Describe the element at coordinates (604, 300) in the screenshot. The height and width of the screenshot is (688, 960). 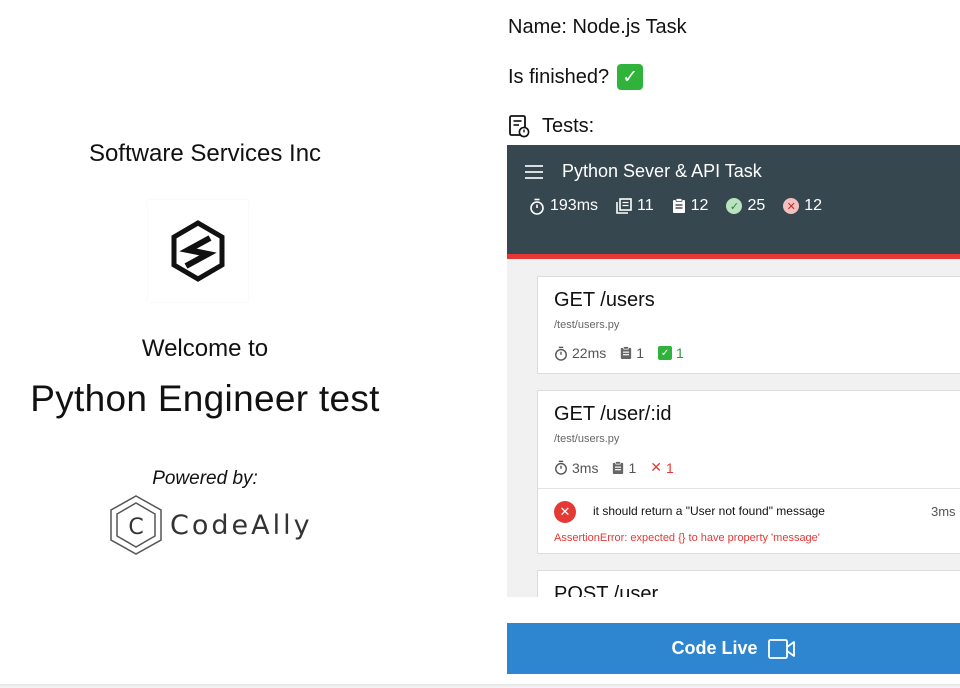
I see `suite-title: GET /users` at that location.